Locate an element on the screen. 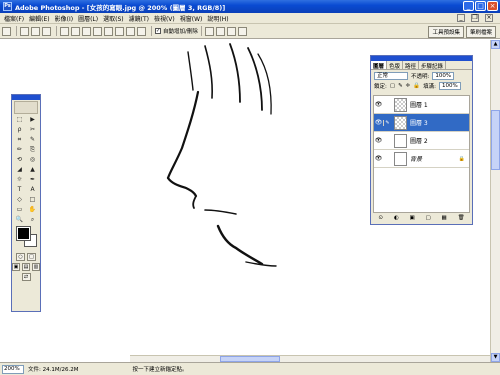 Image resolution: width=500 pixels, height=375 pixels. auto-add-delete-option: ✓ 自動增加/刪除 is located at coordinates (176, 31).